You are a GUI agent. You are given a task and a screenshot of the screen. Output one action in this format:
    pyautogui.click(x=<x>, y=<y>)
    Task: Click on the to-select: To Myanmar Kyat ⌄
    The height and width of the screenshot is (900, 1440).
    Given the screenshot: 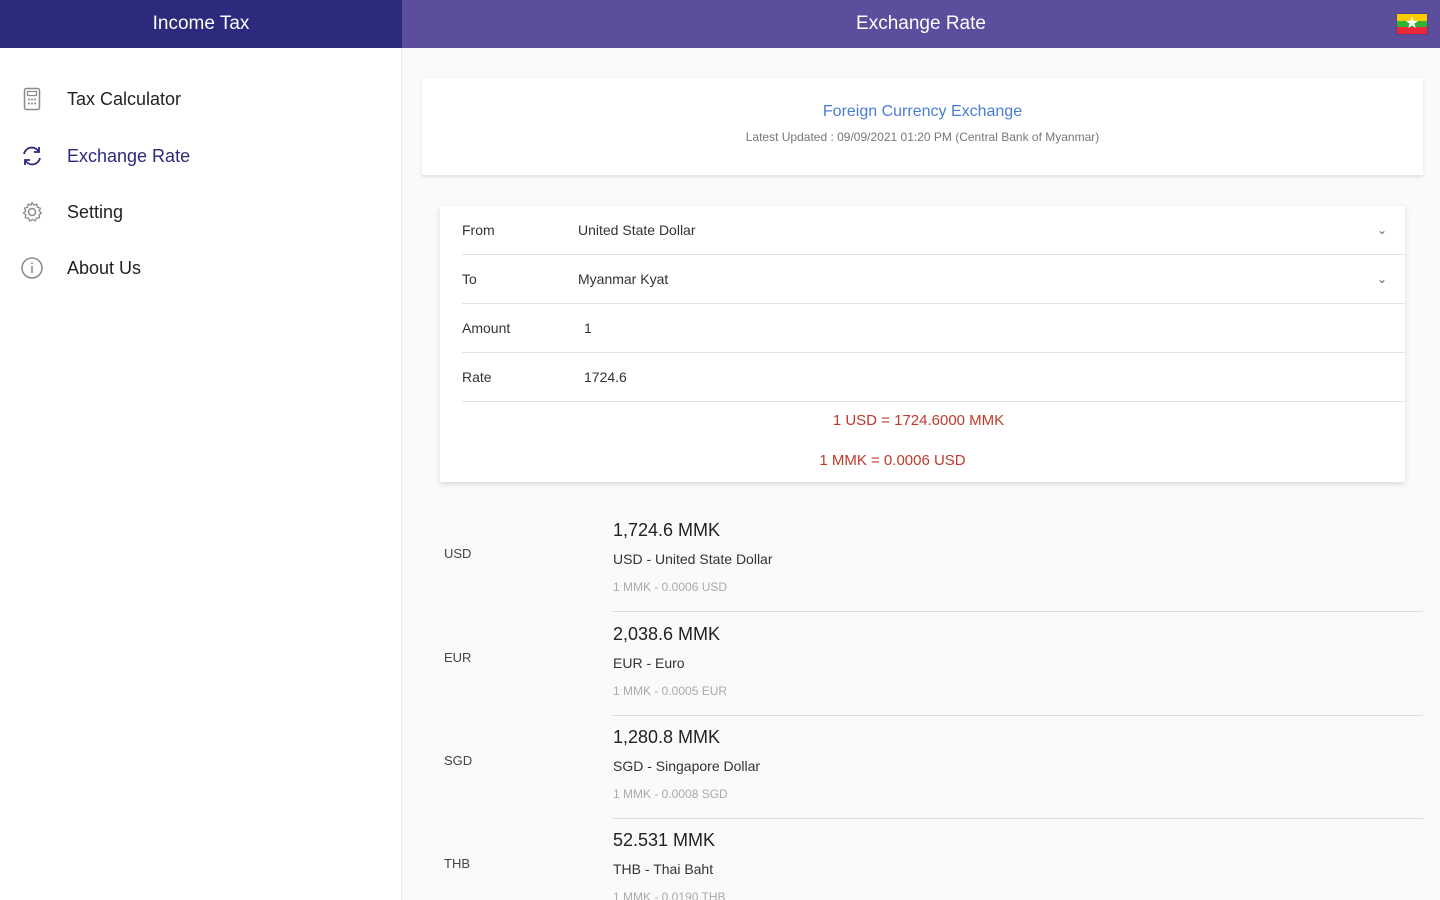 What is the action you would take?
    pyautogui.click(x=933, y=279)
    